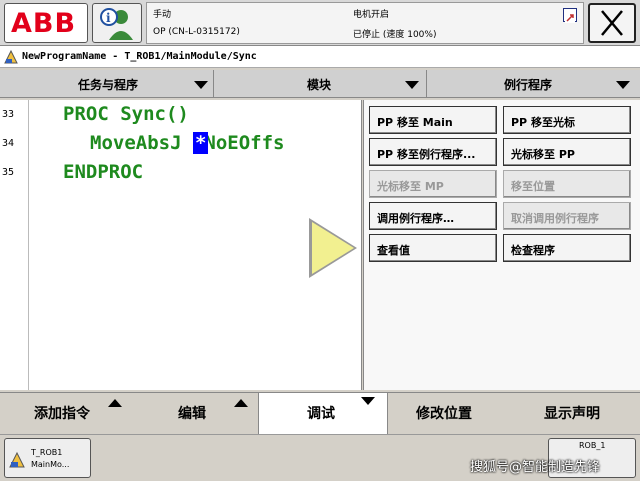 The width and height of the screenshot is (640, 481). What do you see at coordinates (570, 15) in the screenshot?
I see `event-log-icon` at bounding box center [570, 15].